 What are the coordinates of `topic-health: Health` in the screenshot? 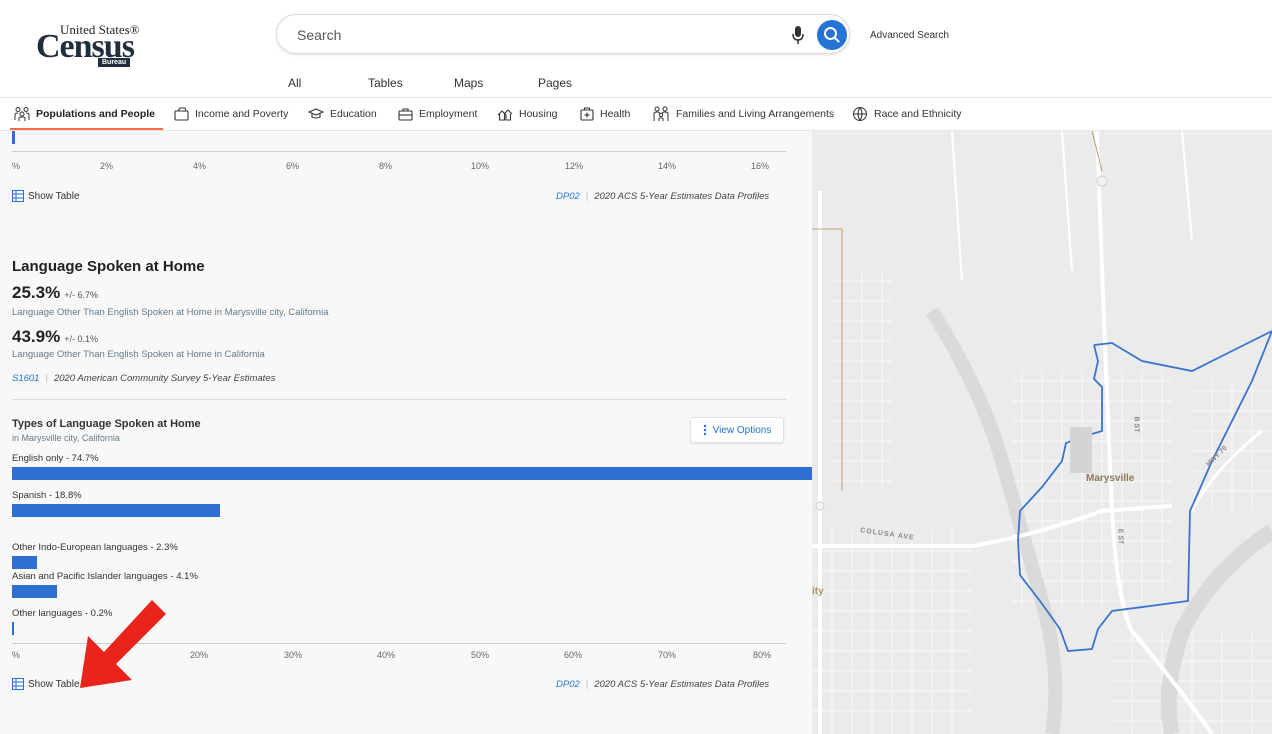 It's located at (605, 114).